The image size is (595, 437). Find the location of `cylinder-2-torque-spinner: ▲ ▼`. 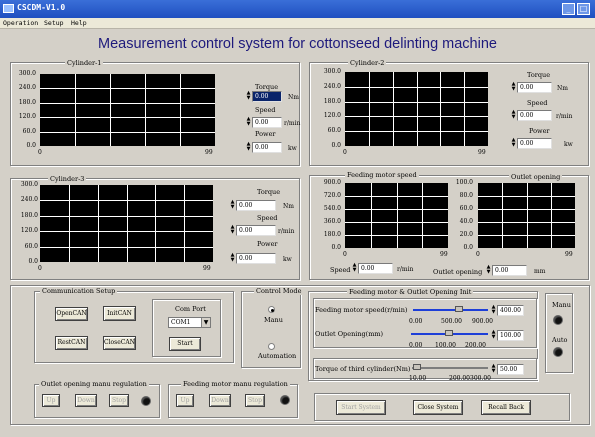

cylinder-2-torque-spinner: ▲ ▼ is located at coordinates (513, 87).